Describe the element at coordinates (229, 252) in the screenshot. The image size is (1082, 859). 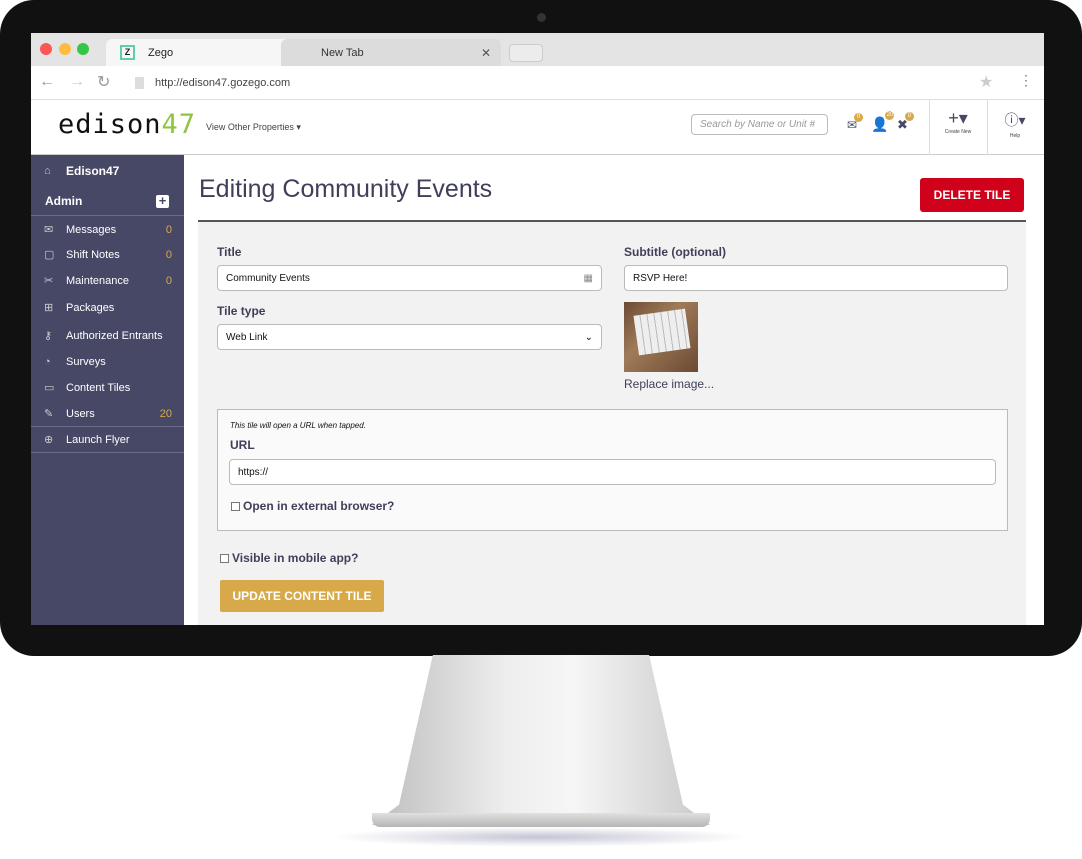
I see `title-label: Title` at that location.